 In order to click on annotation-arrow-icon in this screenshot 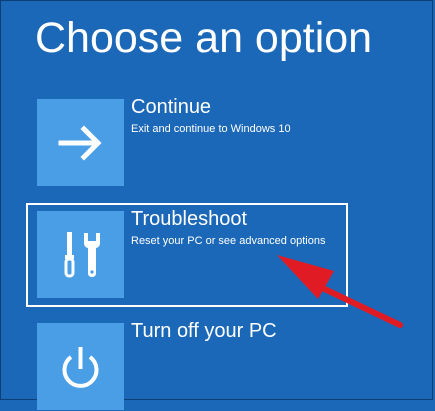, I will do `click(340, 291)`.